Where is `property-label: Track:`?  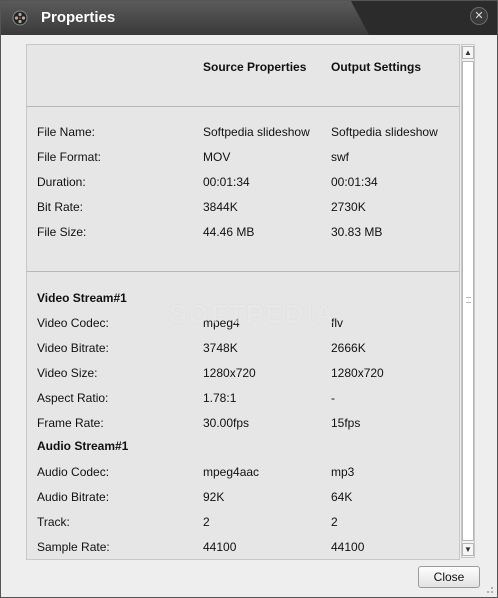 property-label: Track: is located at coordinates (53, 522).